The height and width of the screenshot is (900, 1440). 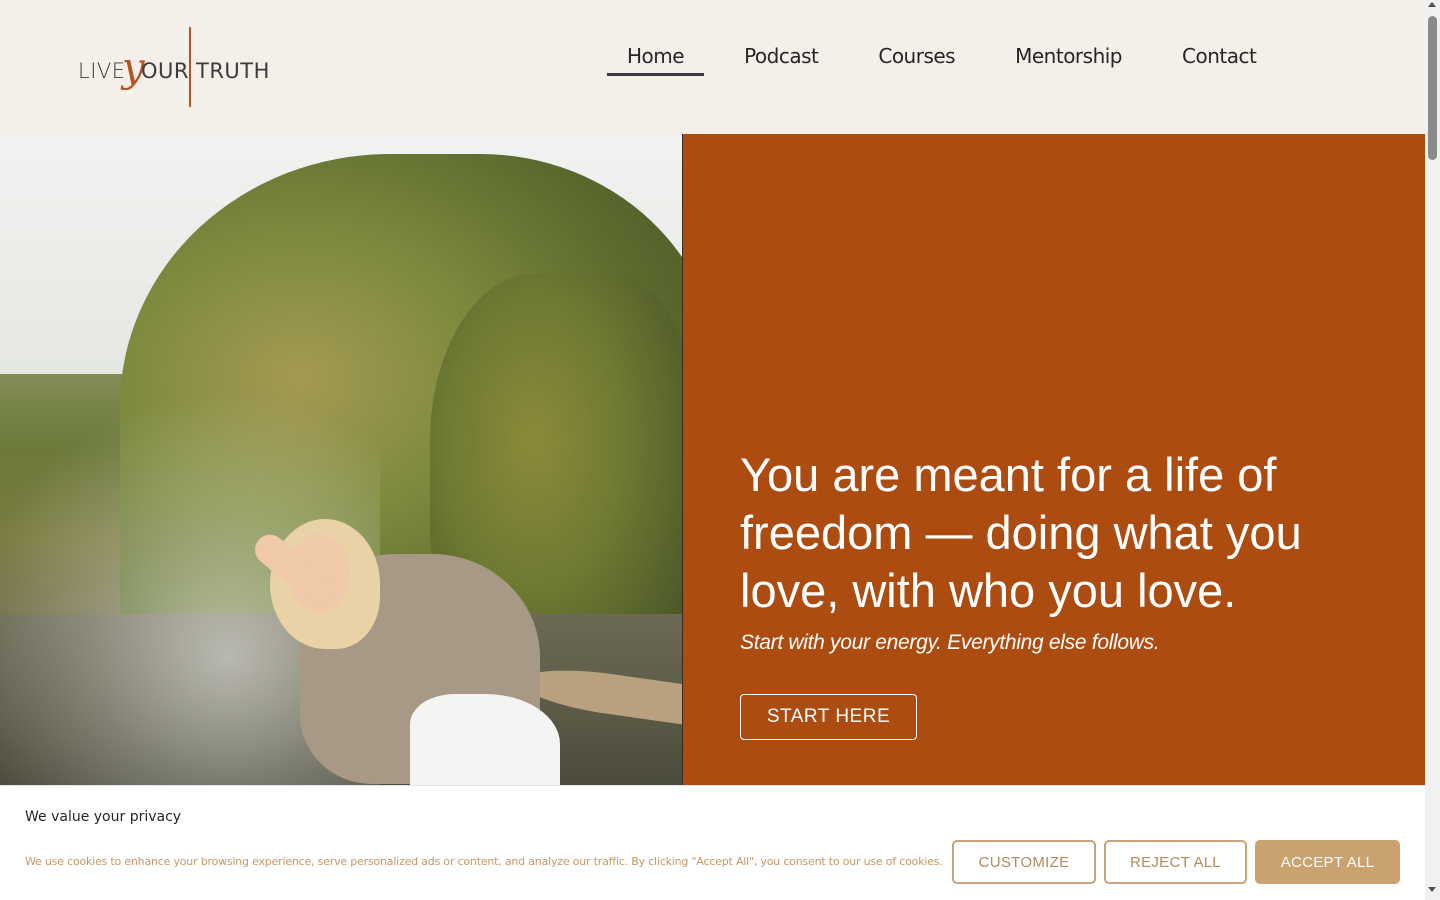 What do you see at coordinates (1024, 862) in the screenshot?
I see `customize-button: CUSTOMIZE` at bounding box center [1024, 862].